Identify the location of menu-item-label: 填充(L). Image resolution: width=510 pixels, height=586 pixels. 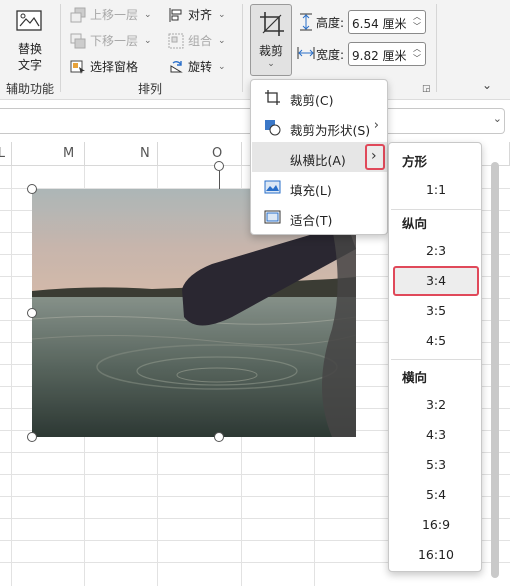
(311, 190).